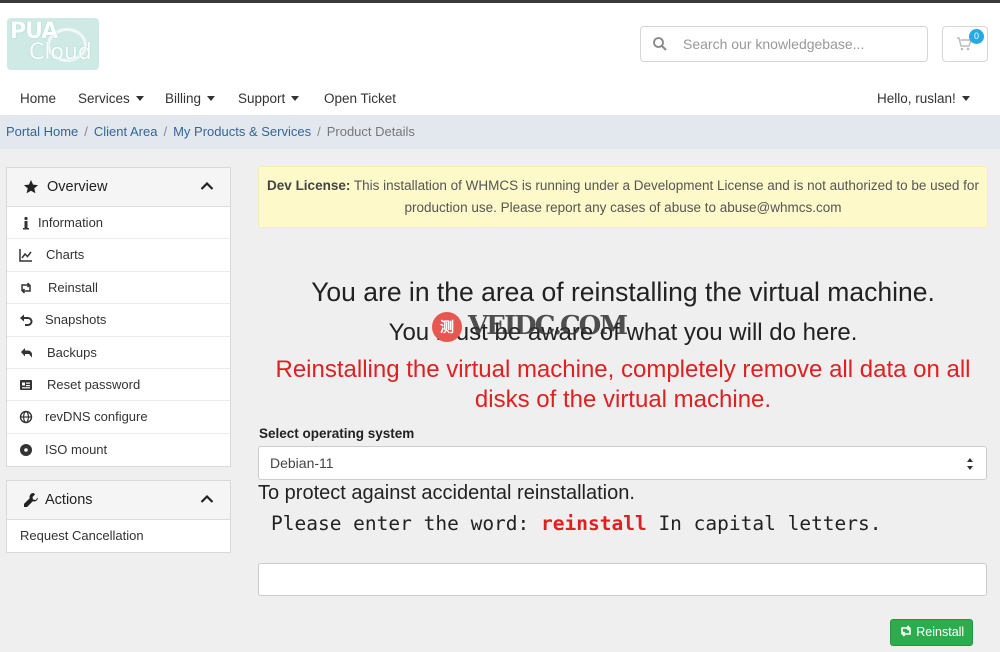 This screenshot has width=1000, height=652. What do you see at coordinates (262, 98) in the screenshot?
I see `nav-support-label: Support` at bounding box center [262, 98].